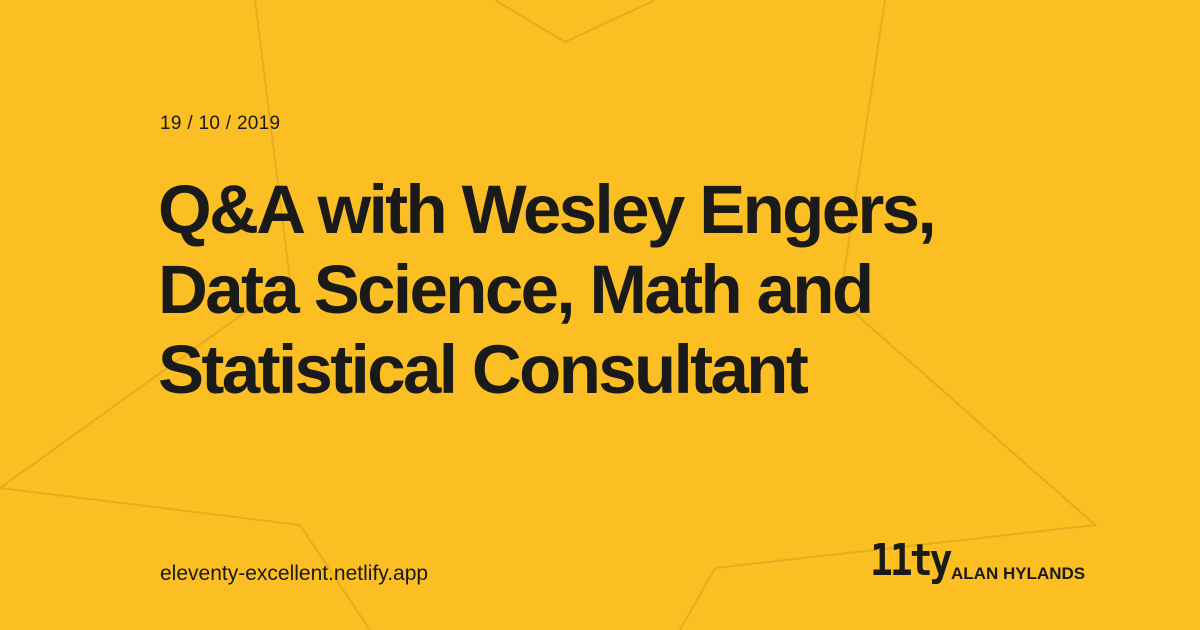 The image size is (1200, 630). Describe the element at coordinates (516, 289) in the screenshot. I see `title-line: Data Science, Math and` at that location.